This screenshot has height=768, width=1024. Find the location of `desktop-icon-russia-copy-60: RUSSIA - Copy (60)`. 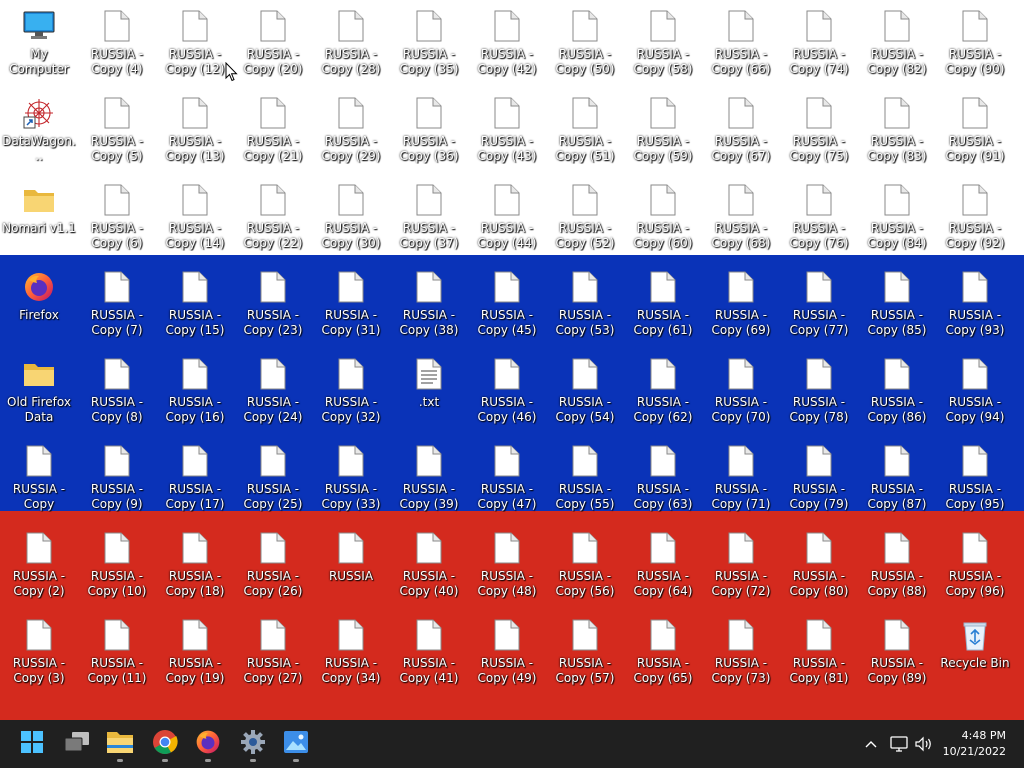

desktop-icon-russia-copy-60: RUSSIA - Copy (60) is located at coordinates (663, 219).